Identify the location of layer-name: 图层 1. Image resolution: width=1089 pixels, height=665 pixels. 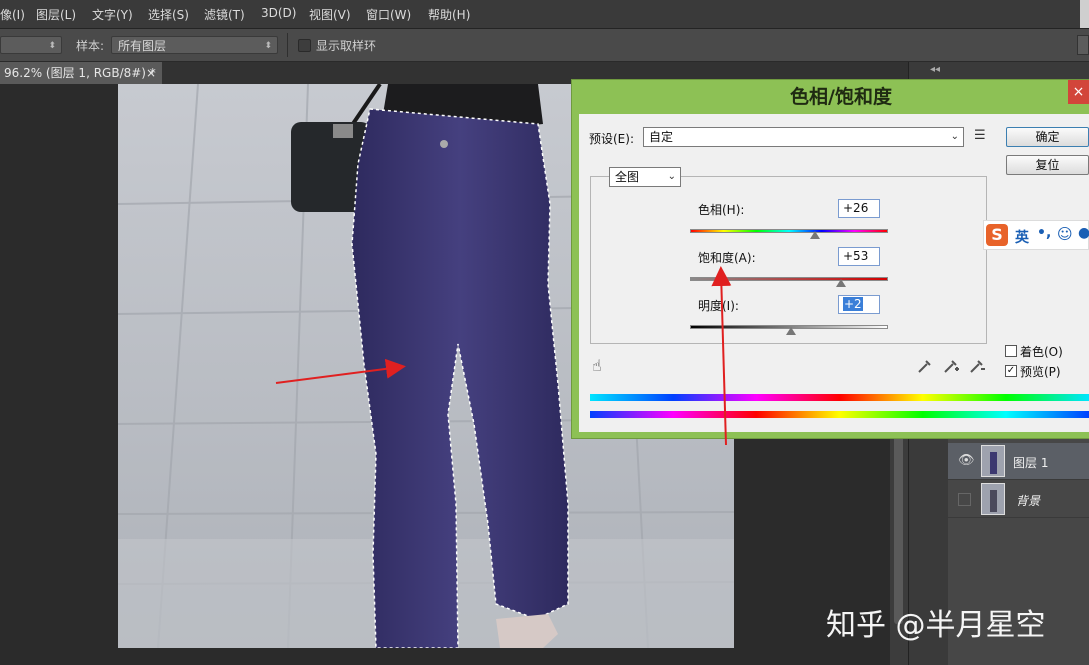
(1031, 463).